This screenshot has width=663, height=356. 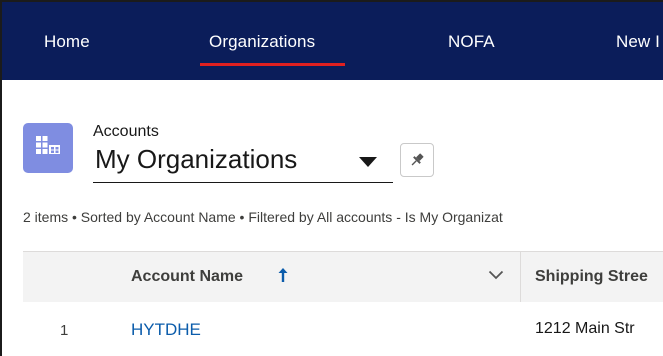 I want to click on column-actions-chevron-down-icon, so click(x=496, y=275).